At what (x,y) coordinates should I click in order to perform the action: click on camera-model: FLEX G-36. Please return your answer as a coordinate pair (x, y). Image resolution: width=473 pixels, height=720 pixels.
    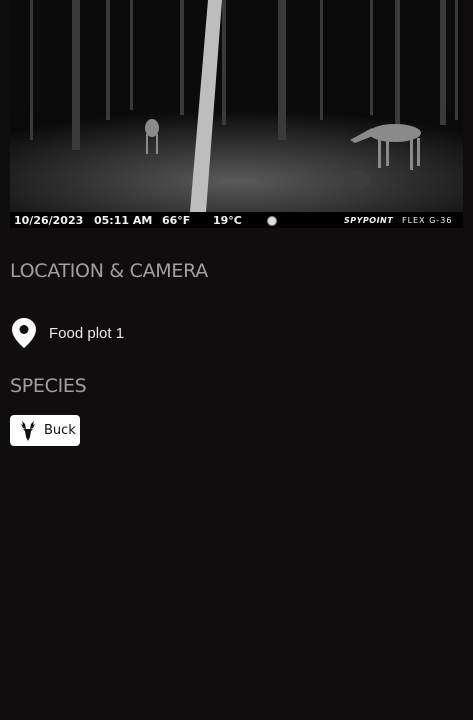
    Looking at the image, I should click on (427, 220).